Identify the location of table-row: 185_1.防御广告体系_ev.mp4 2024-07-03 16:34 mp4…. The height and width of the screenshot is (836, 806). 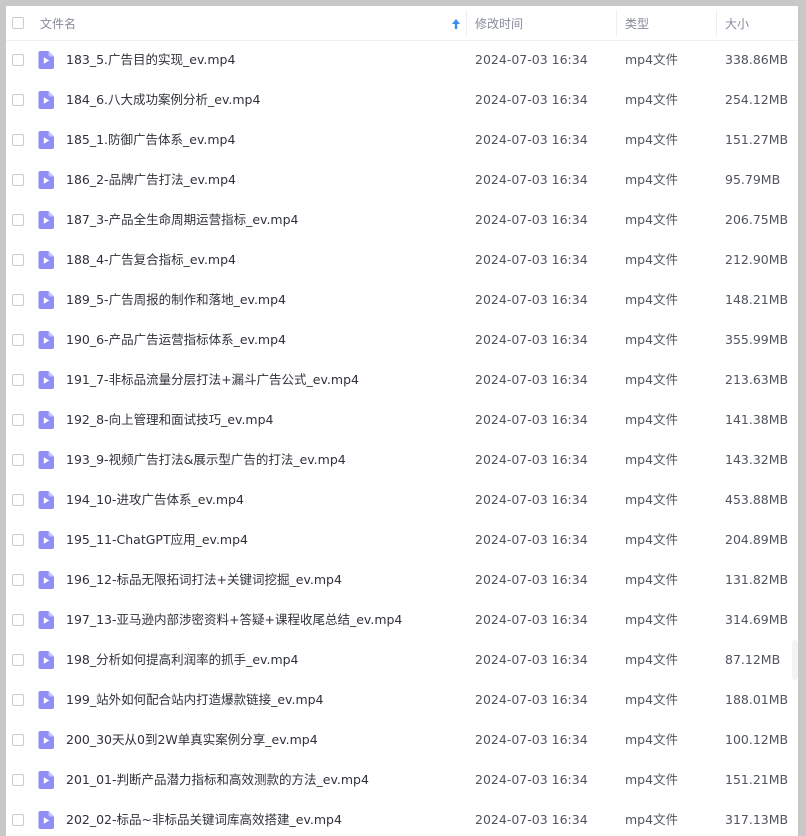
(402, 140).